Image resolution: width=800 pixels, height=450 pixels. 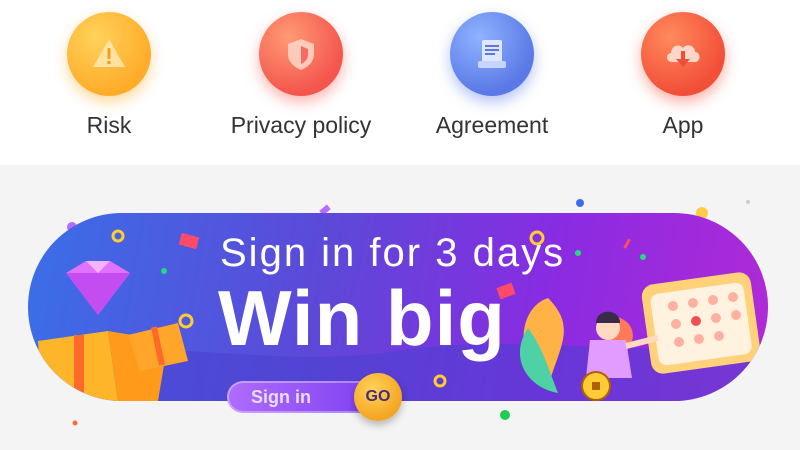 What do you see at coordinates (393, 253) in the screenshot?
I see `promo-headline: Sign in for 3 days` at bounding box center [393, 253].